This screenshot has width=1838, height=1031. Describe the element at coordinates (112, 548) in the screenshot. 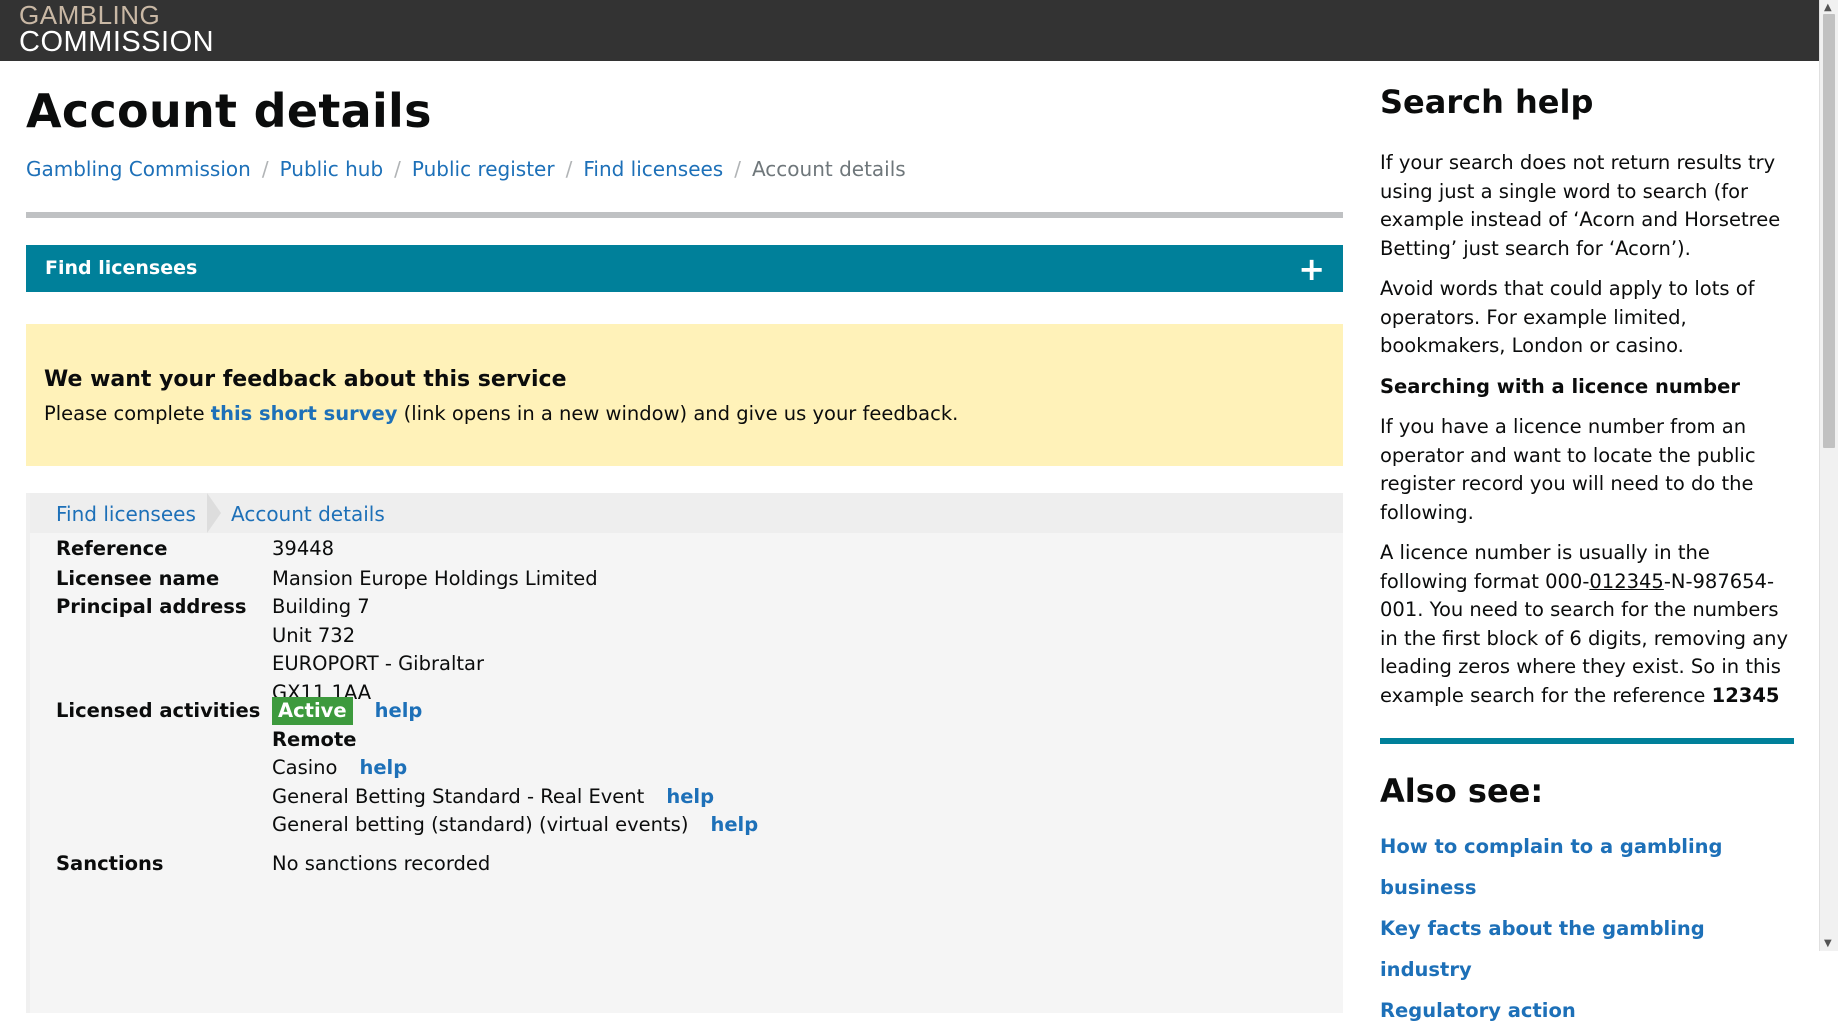

I see `reference-label: Reference` at that location.